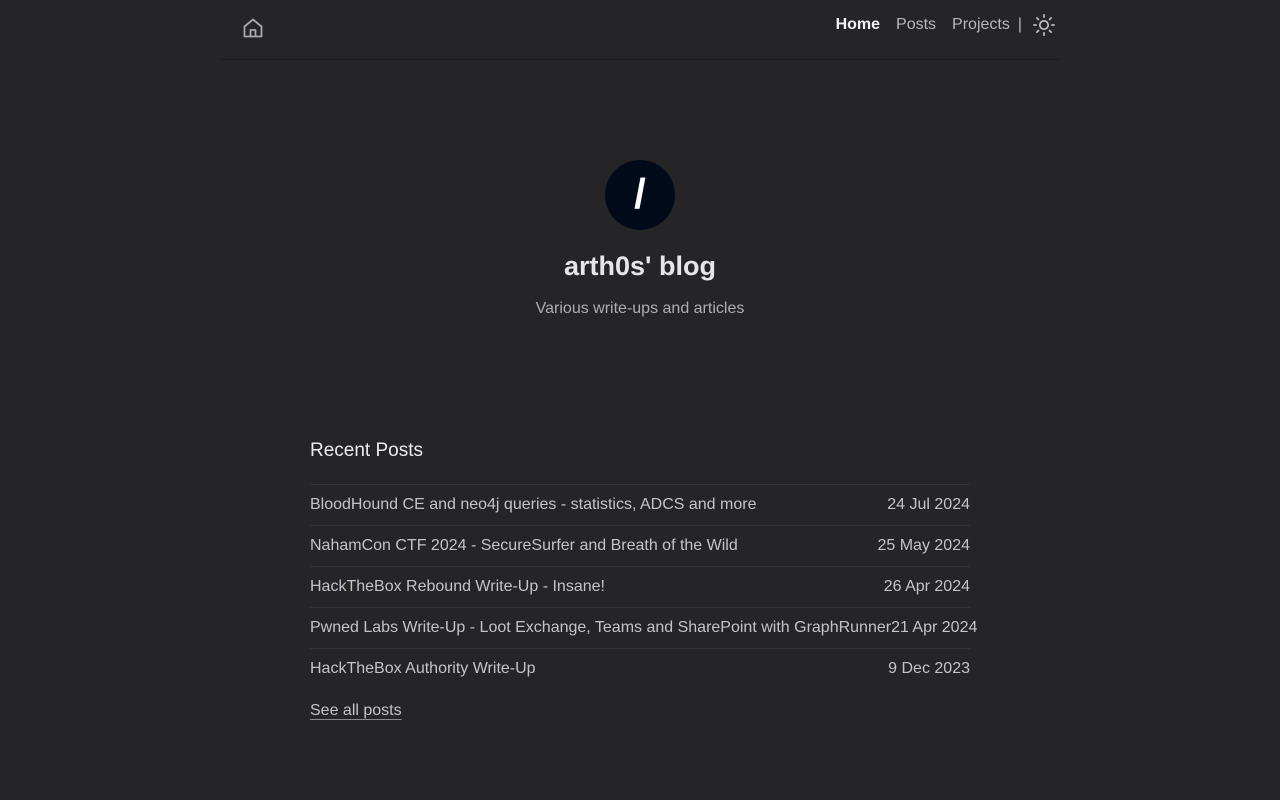  What do you see at coordinates (253, 28) in the screenshot?
I see `home-icon` at bounding box center [253, 28].